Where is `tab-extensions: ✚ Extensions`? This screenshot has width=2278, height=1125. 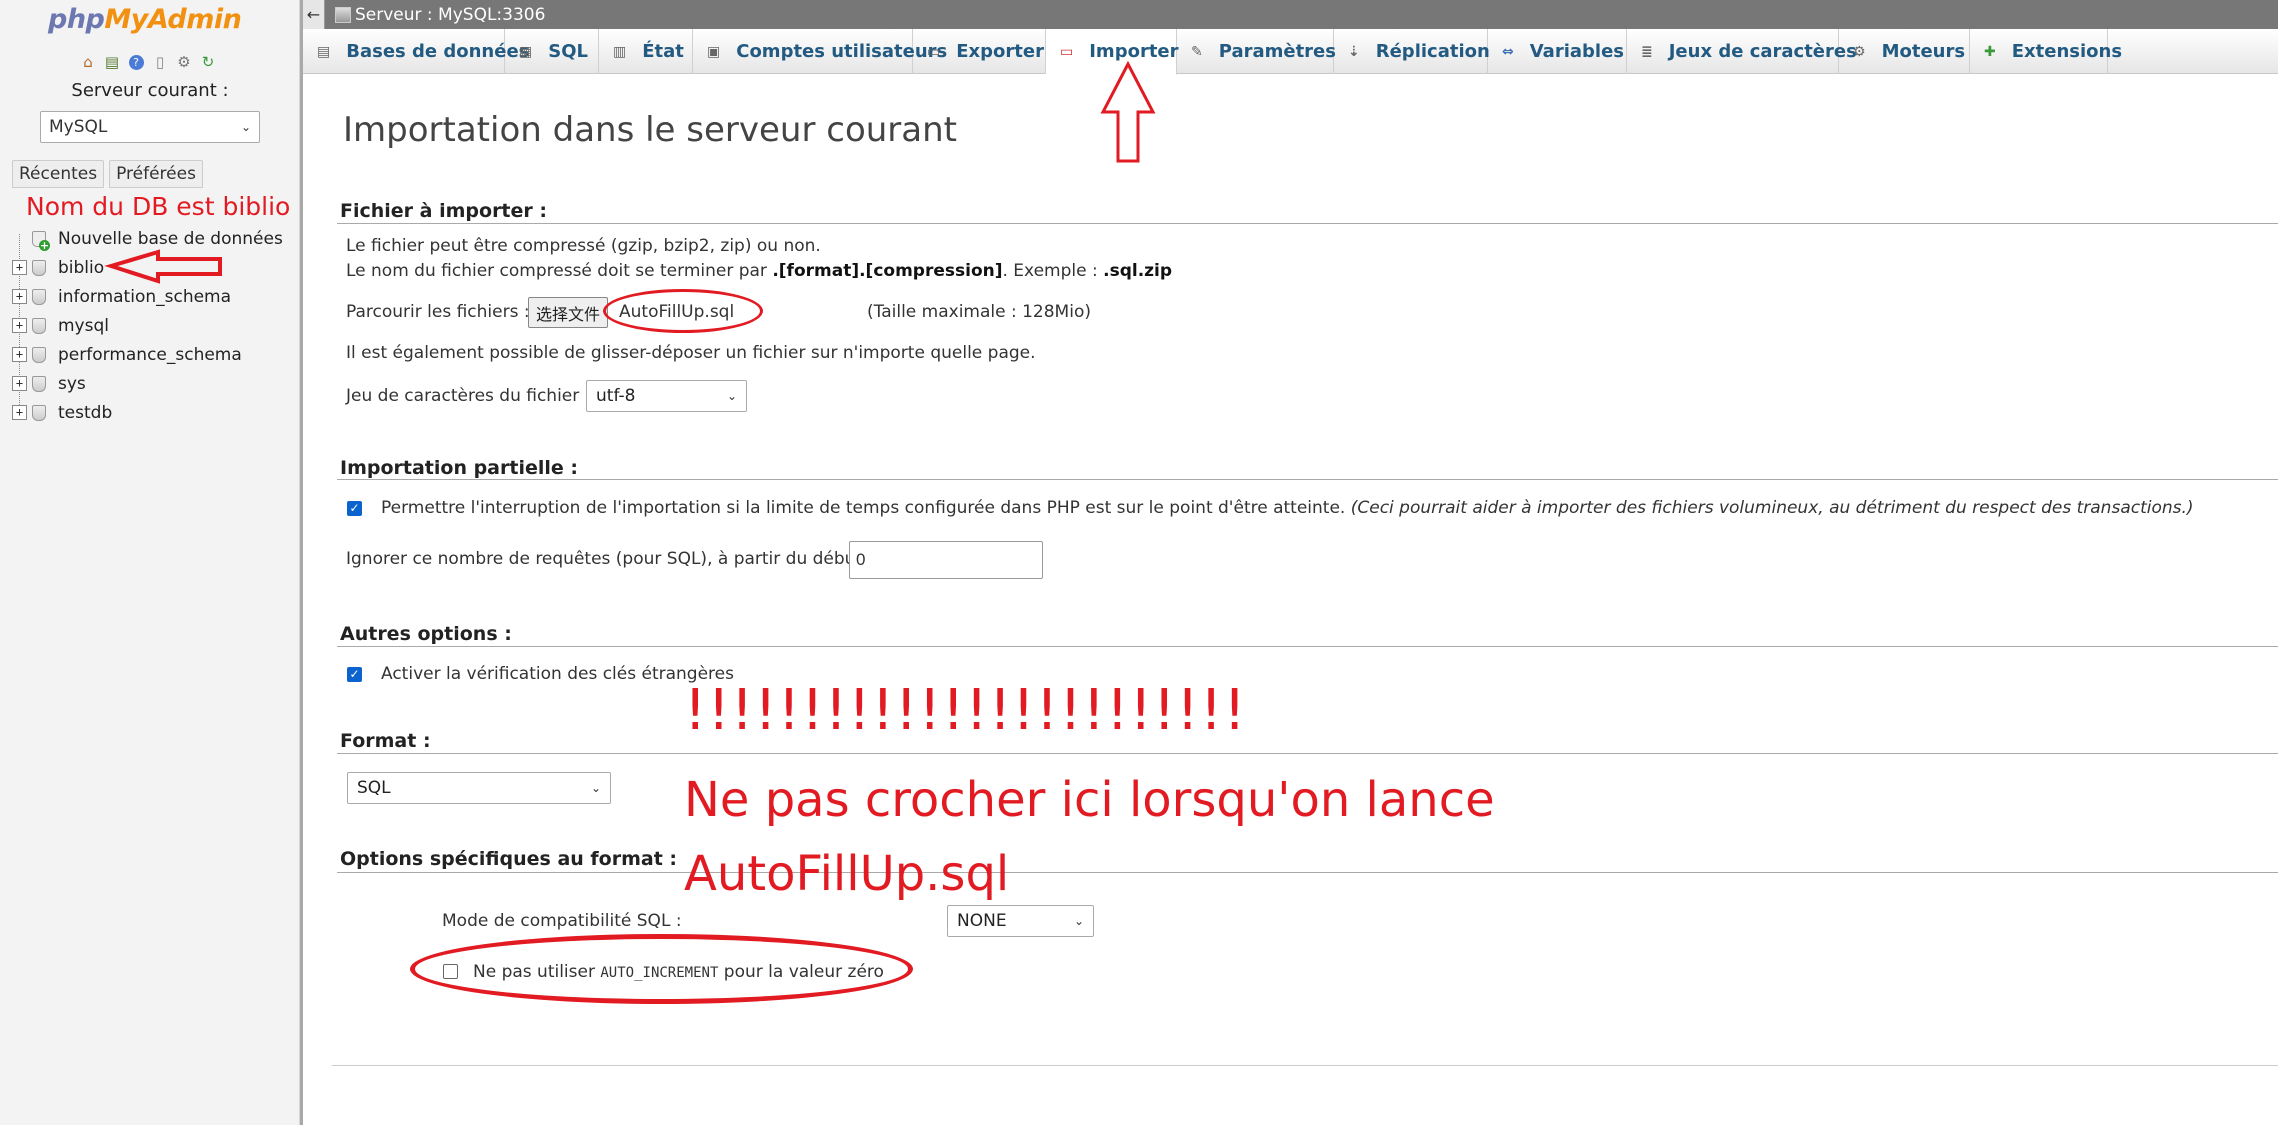
tab-extensions: ✚ Extensions is located at coordinates (2046, 51).